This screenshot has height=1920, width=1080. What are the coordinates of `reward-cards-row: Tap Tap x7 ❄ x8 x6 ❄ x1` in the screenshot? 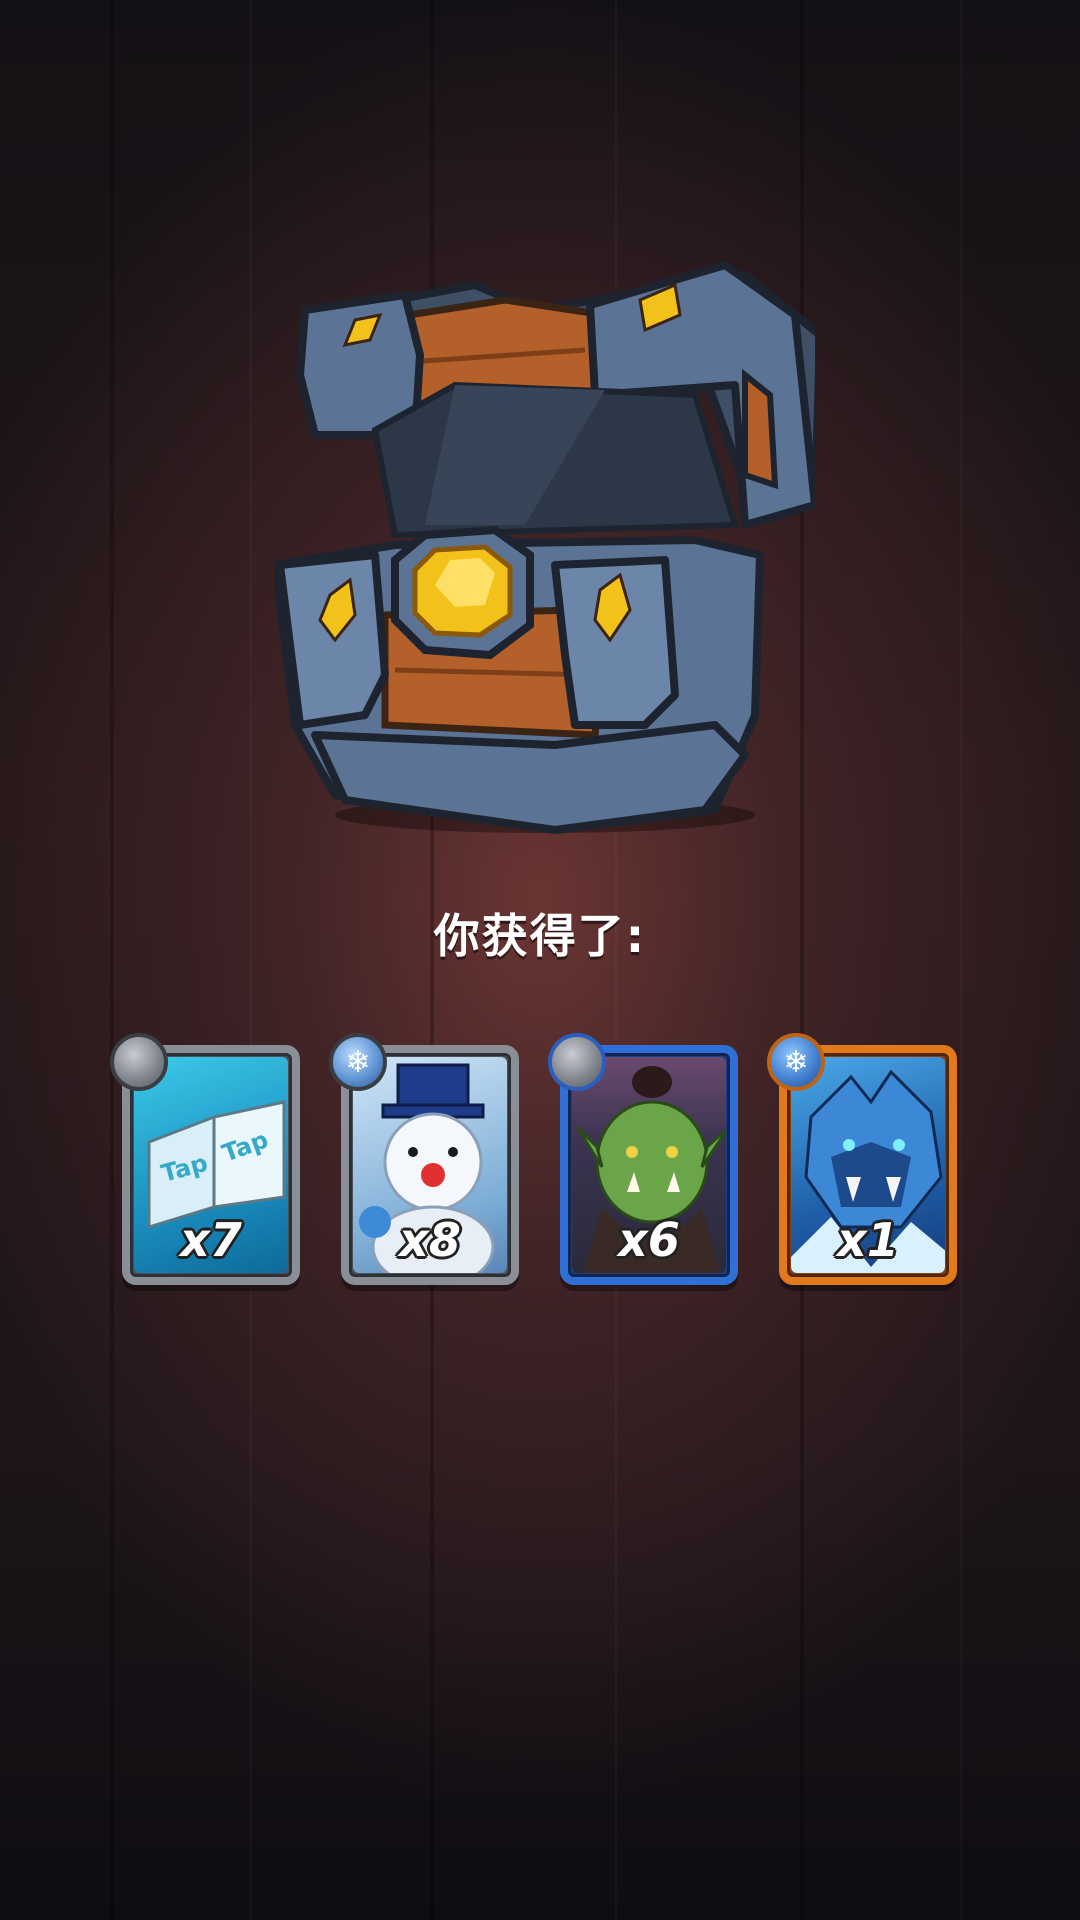 It's located at (540, 1160).